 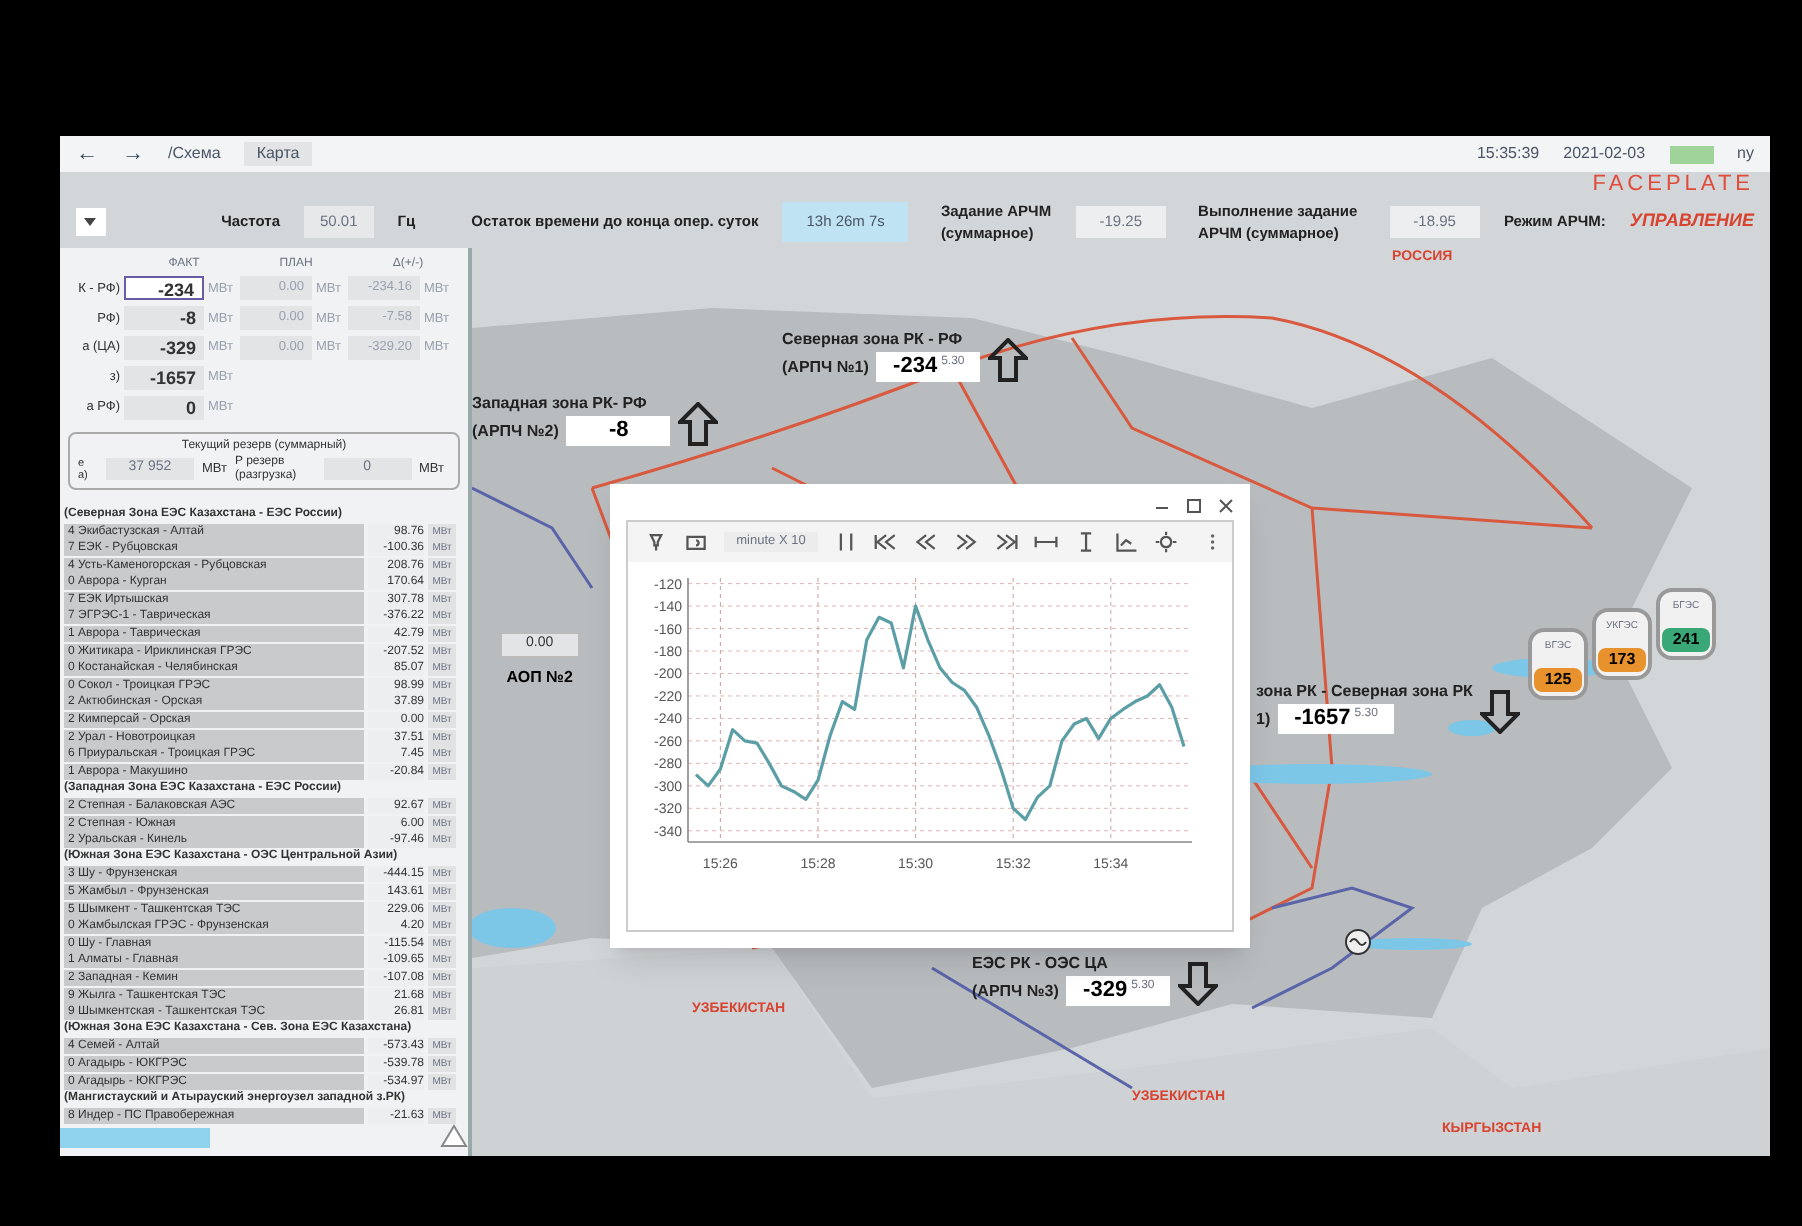 What do you see at coordinates (696, 542) in the screenshot?
I see `camera-icon` at bounding box center [696, 542].